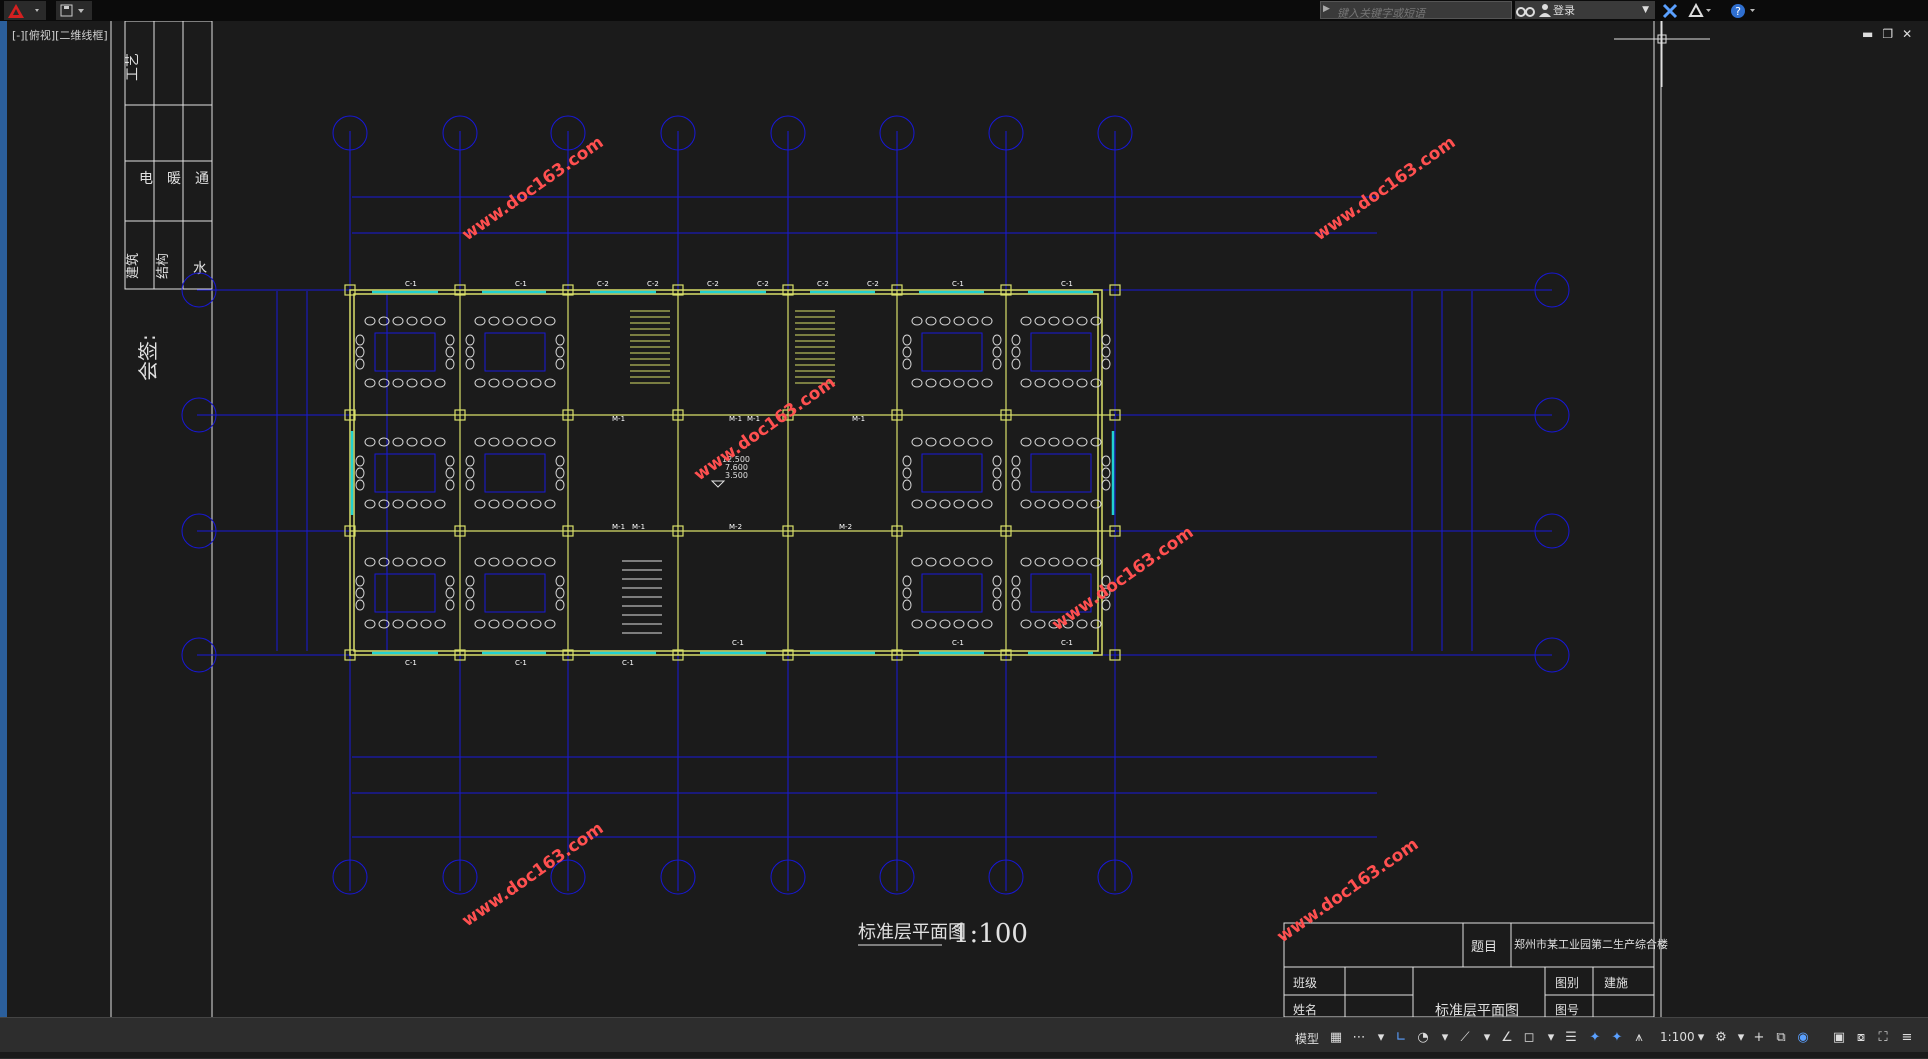 The image size is (1928, 1059). Describe the element at coordinates (74, 10) in the screenshot. I see `quick-access-save-button` at that location.